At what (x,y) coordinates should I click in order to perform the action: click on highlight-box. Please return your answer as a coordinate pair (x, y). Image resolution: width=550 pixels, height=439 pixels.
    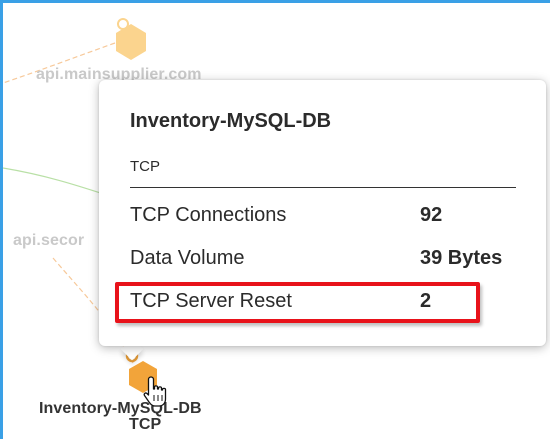
    Looking at the image, I should click on (297, 302).